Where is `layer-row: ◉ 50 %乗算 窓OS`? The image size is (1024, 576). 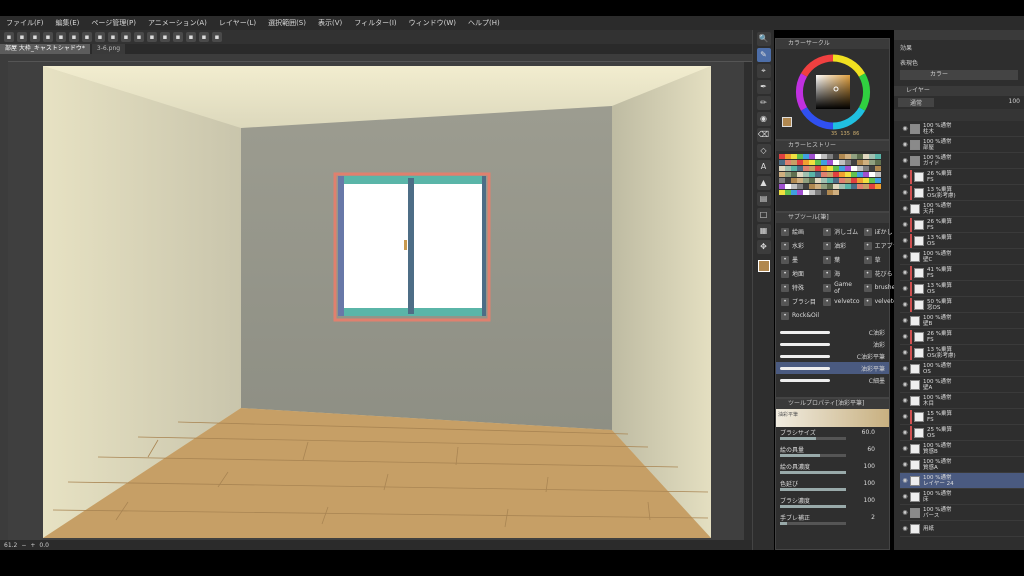
layer-row: ◉ 50 %乗算 窓OS is located at coordinates (962, 305).